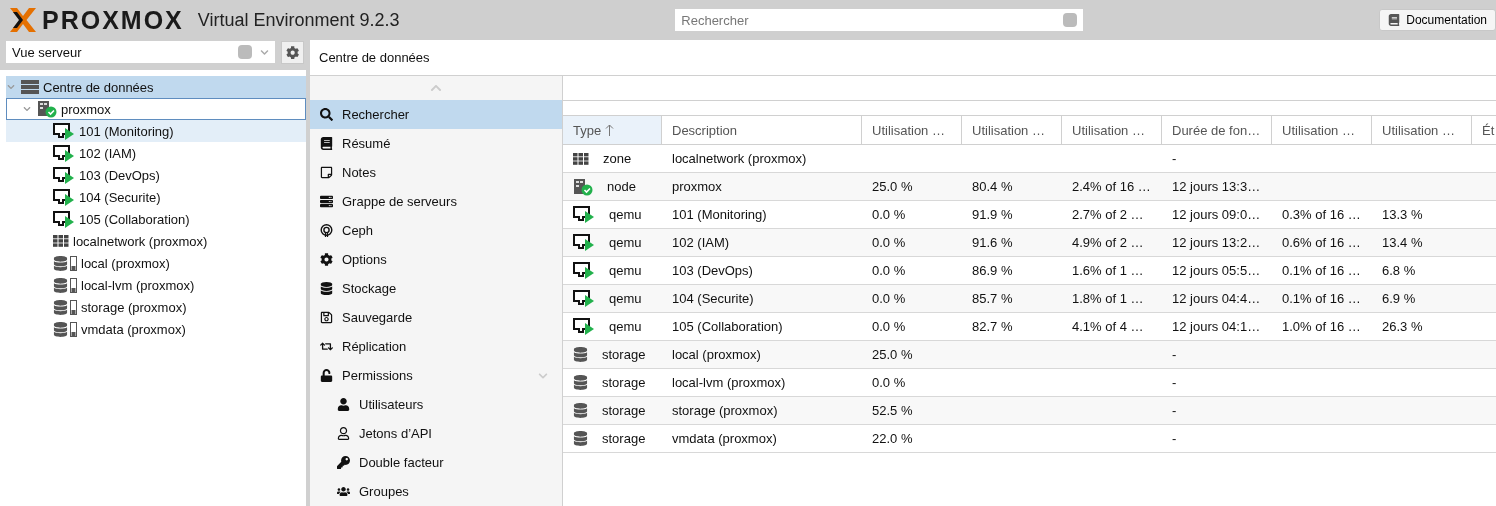 This screenshot has width=1496, height=506. What do you see at coordinates (712, 271) in the screenshot?
I see `table-cell-text: 103 (DevOps)` at bounding box center [712, 271].